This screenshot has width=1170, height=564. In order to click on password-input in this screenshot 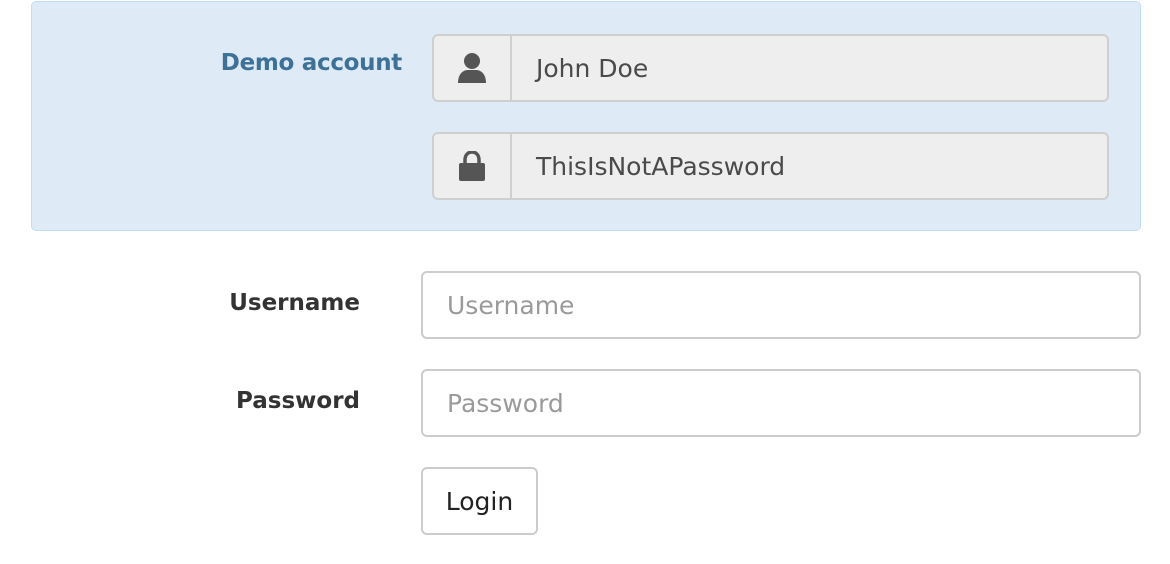, I will do `click(781, 403)`.